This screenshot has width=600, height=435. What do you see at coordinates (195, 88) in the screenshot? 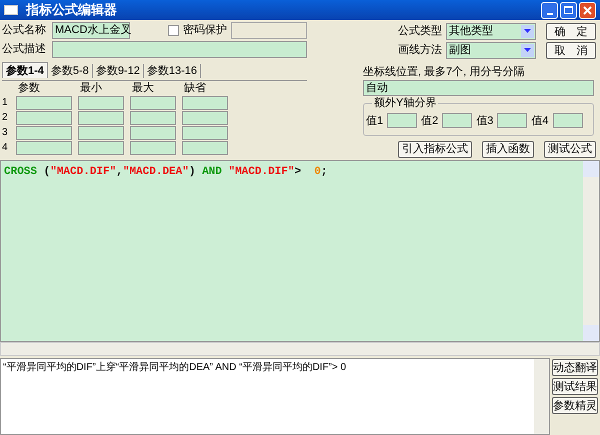
I see `column-header: 缺省` at bounding box center [195, 88].